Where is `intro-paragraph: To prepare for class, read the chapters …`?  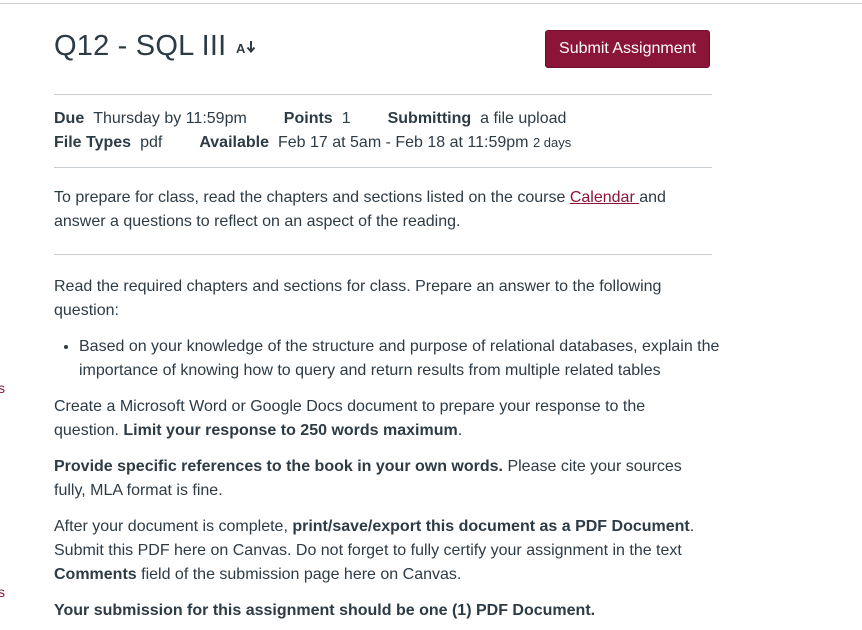
intro-paragraph: To prepare for class, read the chapters … is located at coordinates (384, 210).